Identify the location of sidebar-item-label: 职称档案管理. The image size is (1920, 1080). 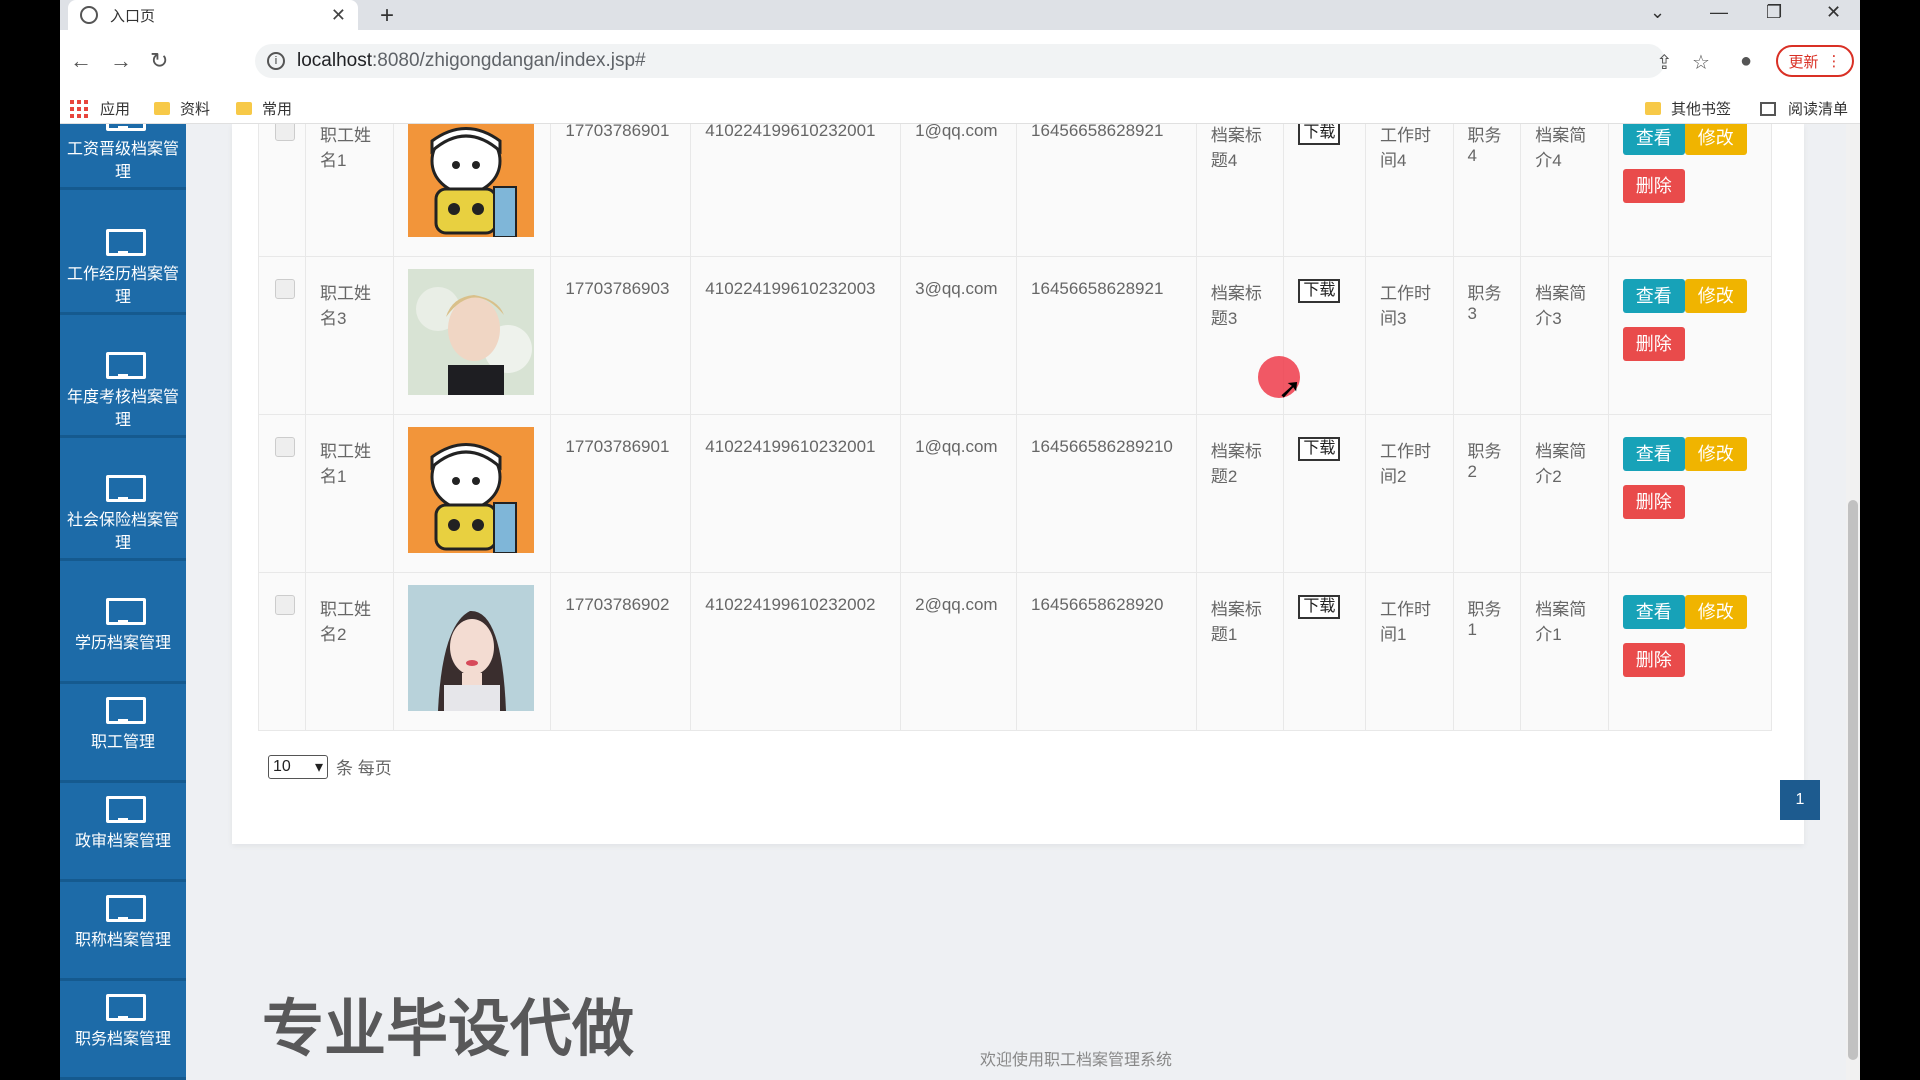
(122, 940).